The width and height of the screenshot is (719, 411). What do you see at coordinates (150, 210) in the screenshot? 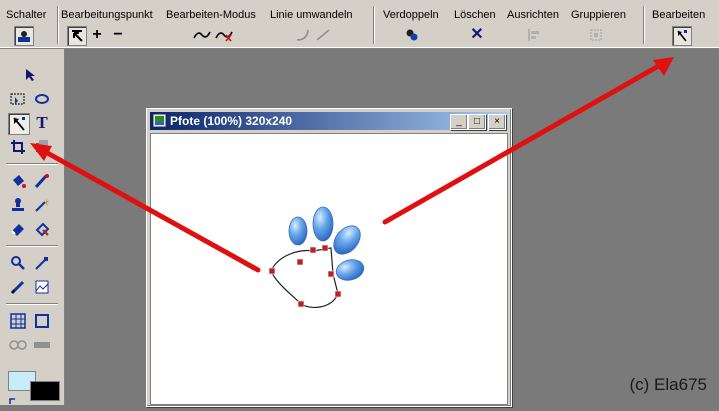
I see `arrow-to-toolbox-icon` at bounding box center [150, 210].